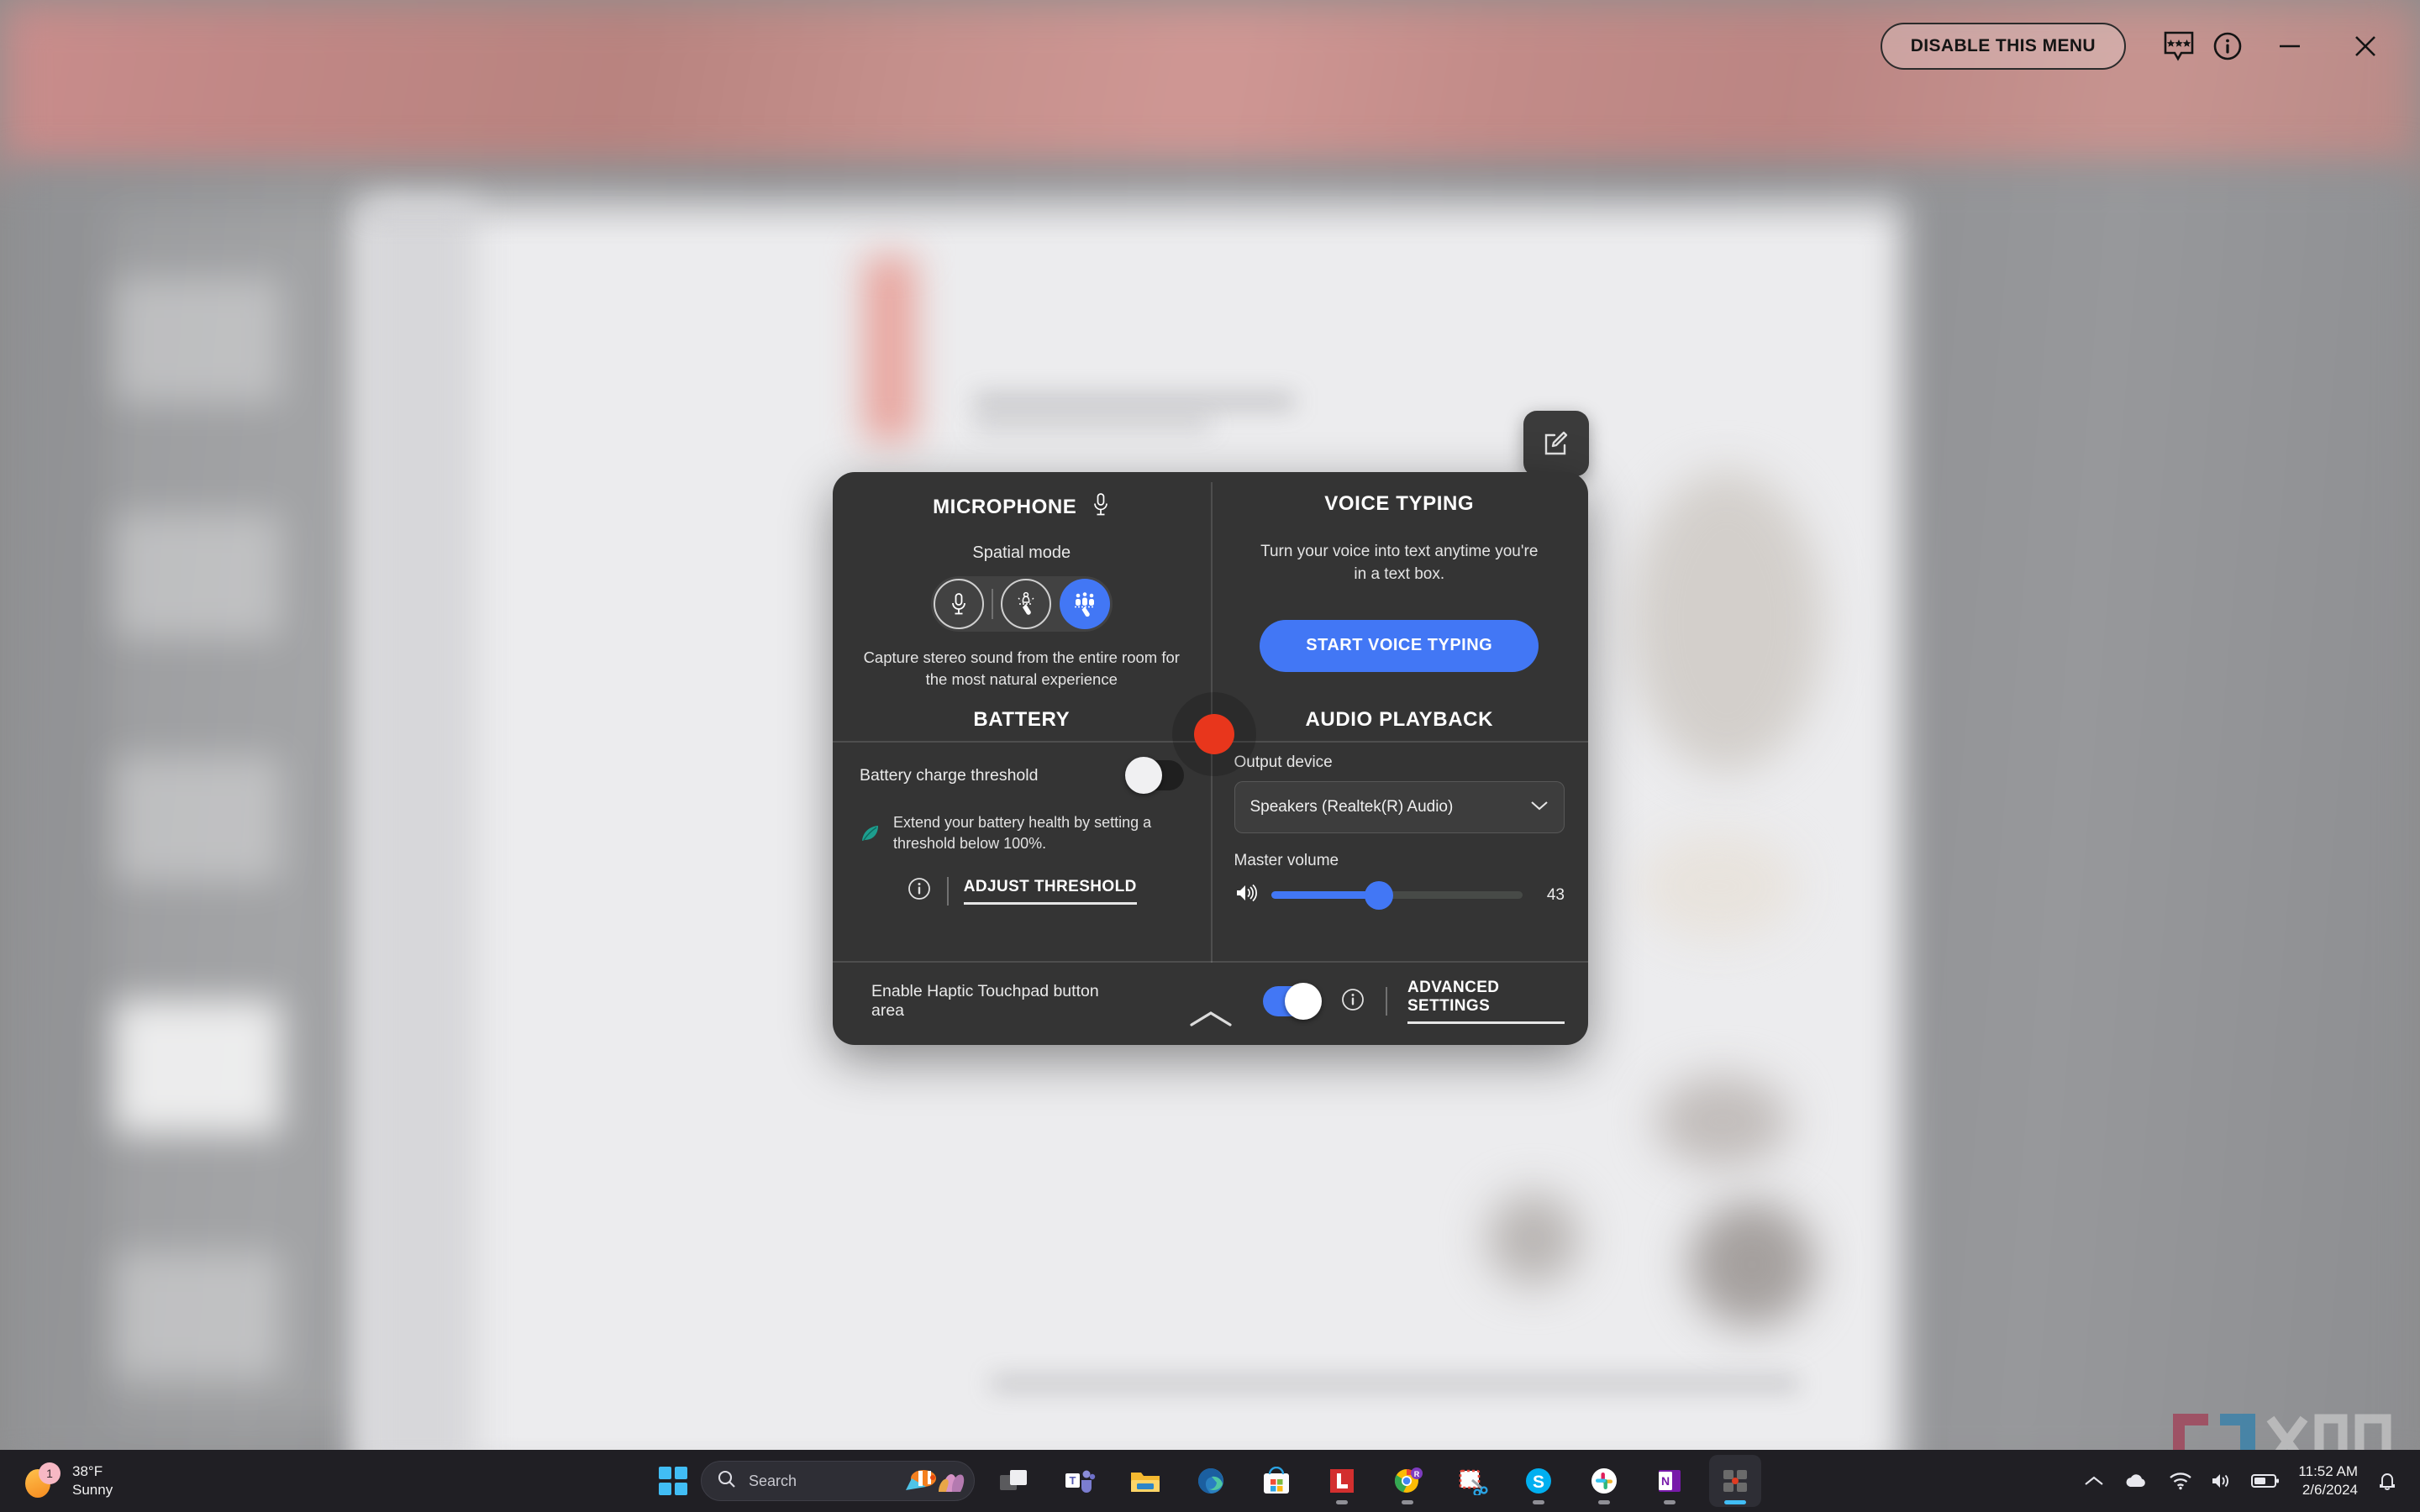 This screenshot has height=1512, width=2420. What do you see at coordinates (2094, 1481) in the screenshot?
I see `tray-overflow-chevron-up-icon` at bounding box center [2094, 1481].